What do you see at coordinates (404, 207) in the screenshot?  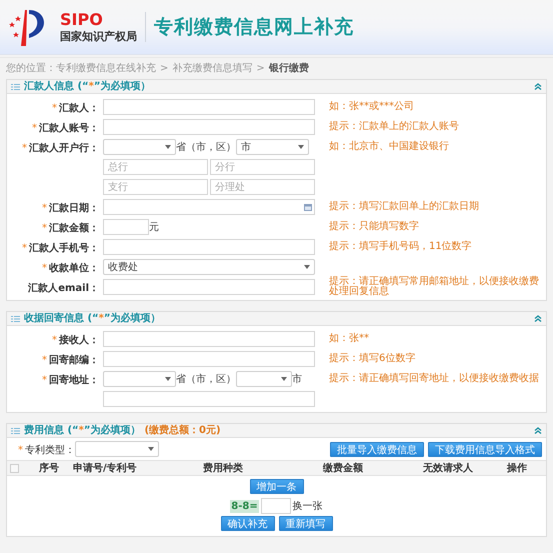 I see `hint-text: 提示：填写汇款回单上的汇款日期` at bounding box center [404, 207].